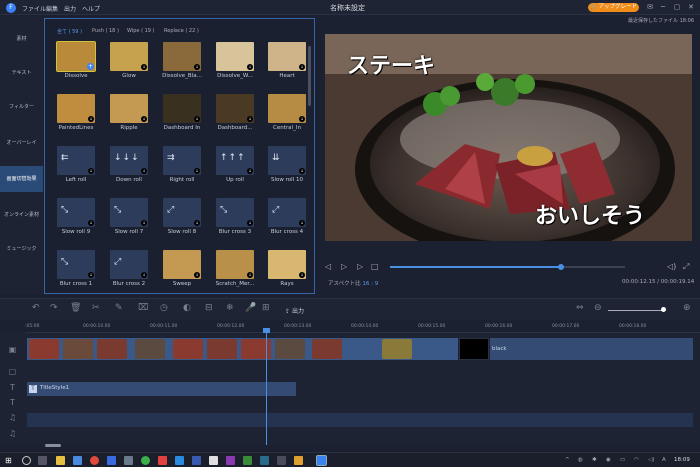 The image size is (700, 467). I want to click on crop-icon: ⌧, so click(143, 308).